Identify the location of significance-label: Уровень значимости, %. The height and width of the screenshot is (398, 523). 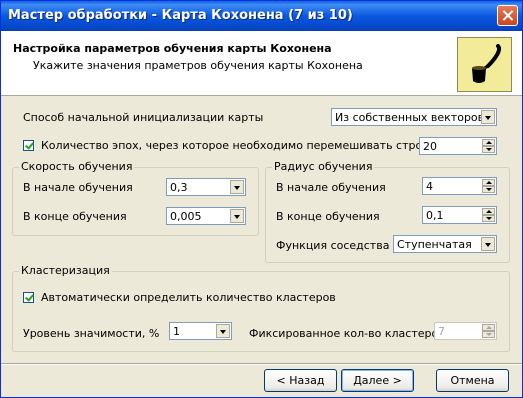
(91, 333).